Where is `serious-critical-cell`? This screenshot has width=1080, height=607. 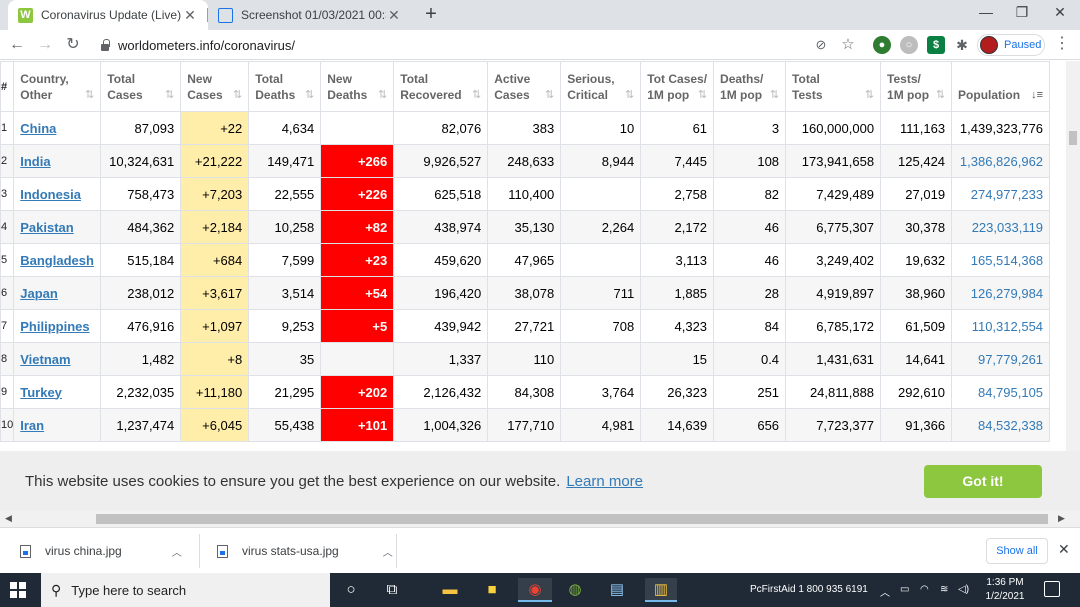
serious-critical-cell is located at coordinates (601, 359).